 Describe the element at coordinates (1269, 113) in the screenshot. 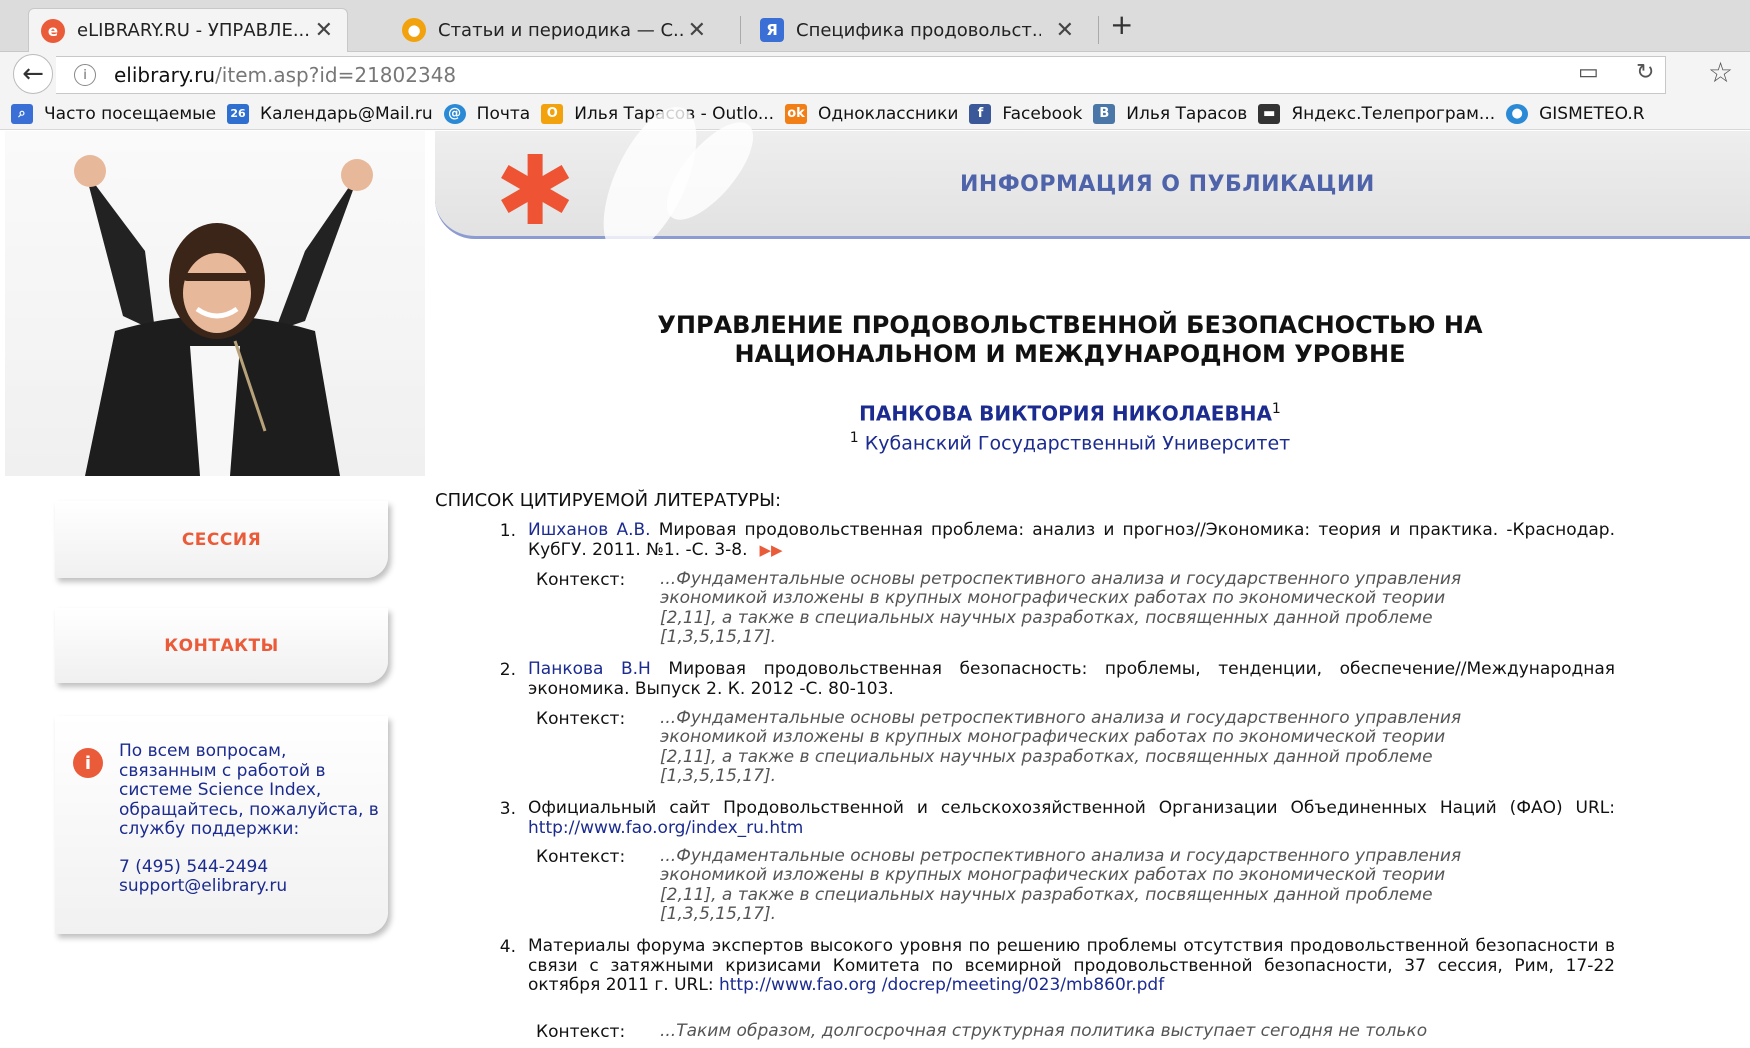

I see `tv-icon: ▬` at that location.